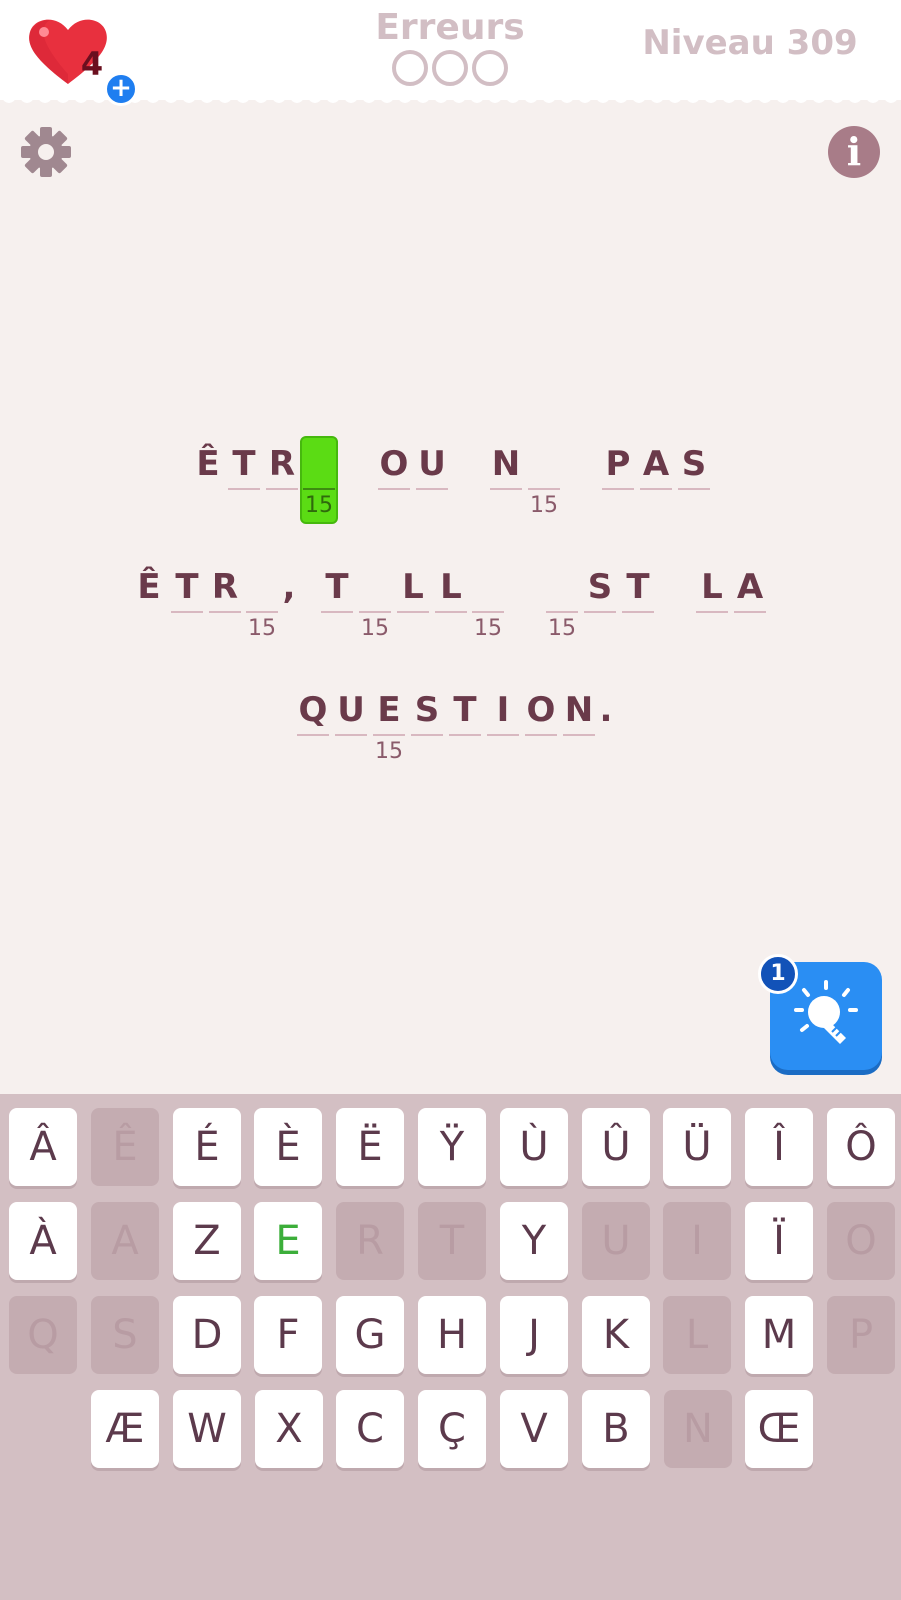 This screenshot has width=901, height=1600. Describe the element at coordinates (534, 1335) in the screenshot. I see `key-J: J` at that location.